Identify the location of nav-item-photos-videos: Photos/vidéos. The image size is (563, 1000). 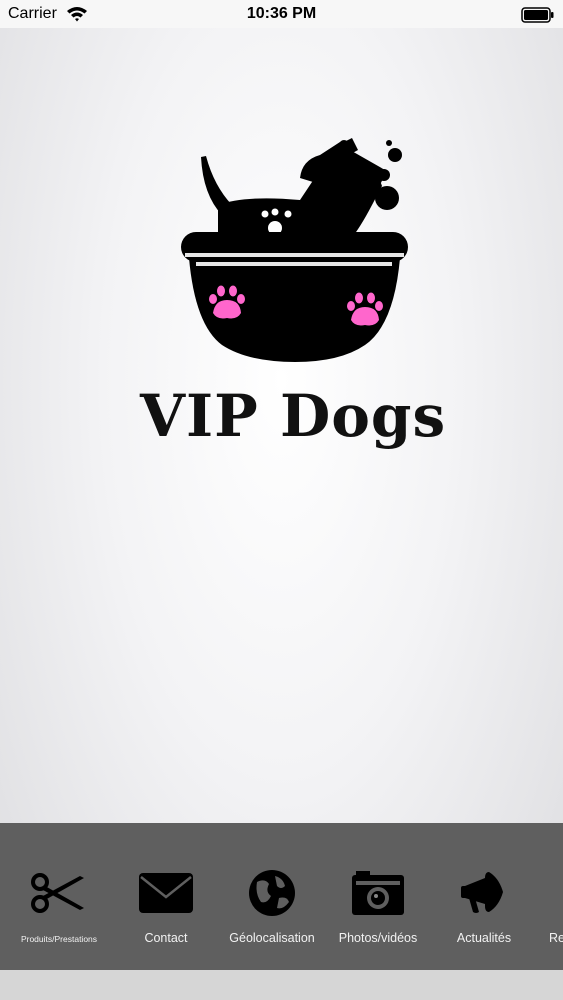
(378, 896).